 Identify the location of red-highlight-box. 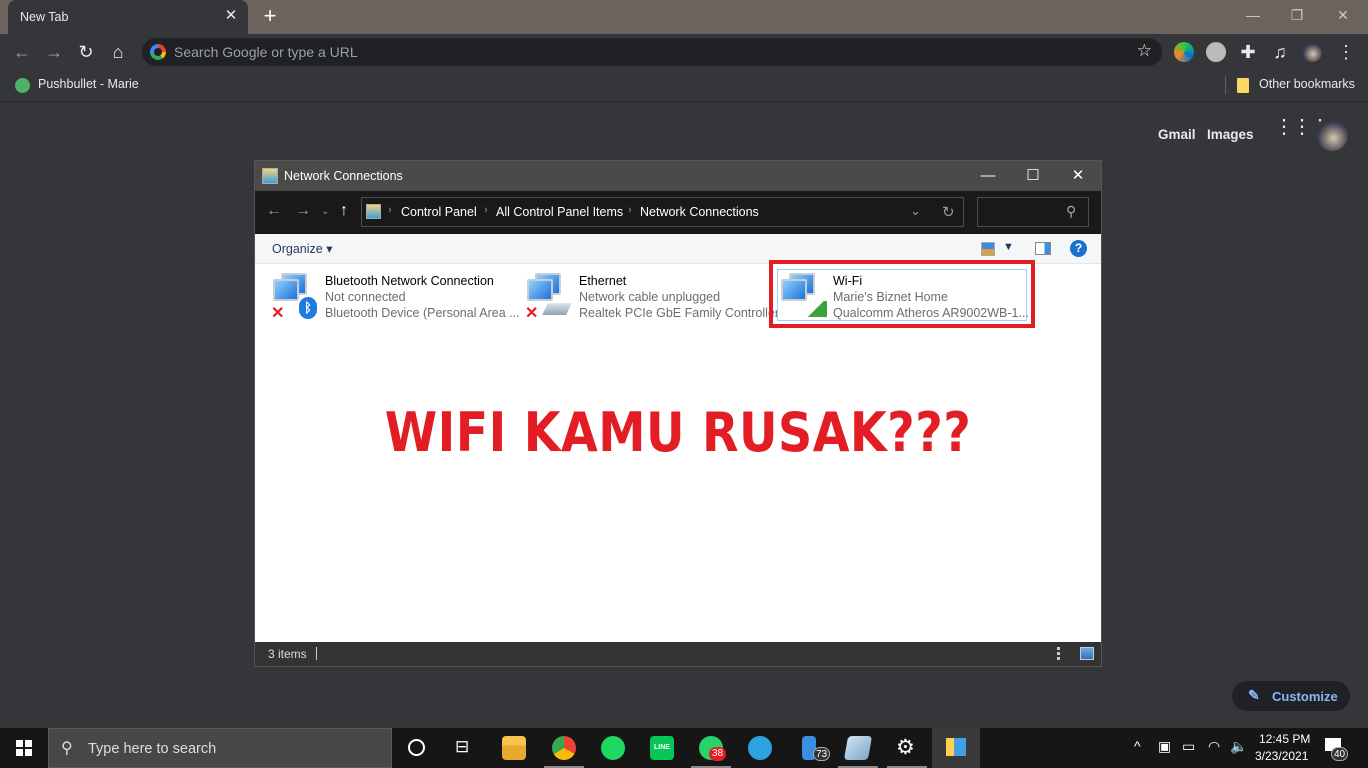
(902, 294).